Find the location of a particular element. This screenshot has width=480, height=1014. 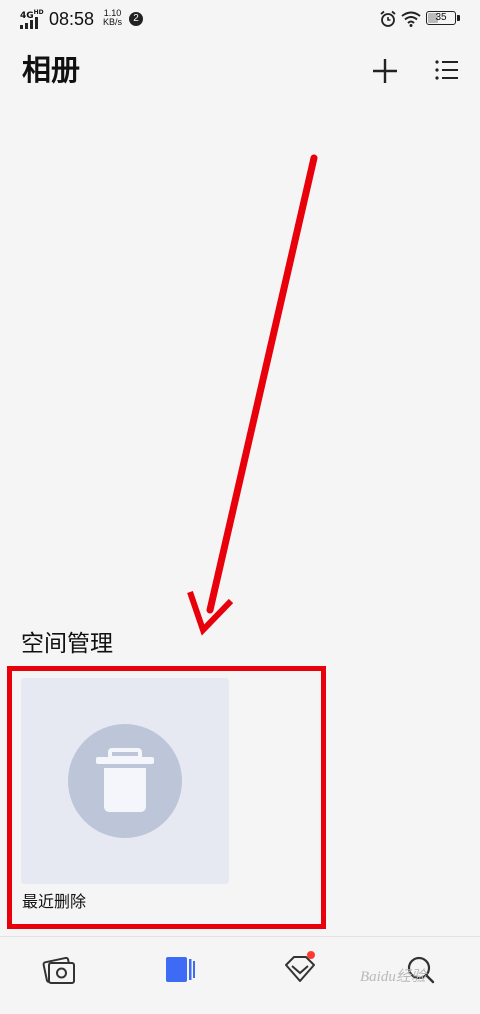

albums-icon is located at coordinates (180, 969).